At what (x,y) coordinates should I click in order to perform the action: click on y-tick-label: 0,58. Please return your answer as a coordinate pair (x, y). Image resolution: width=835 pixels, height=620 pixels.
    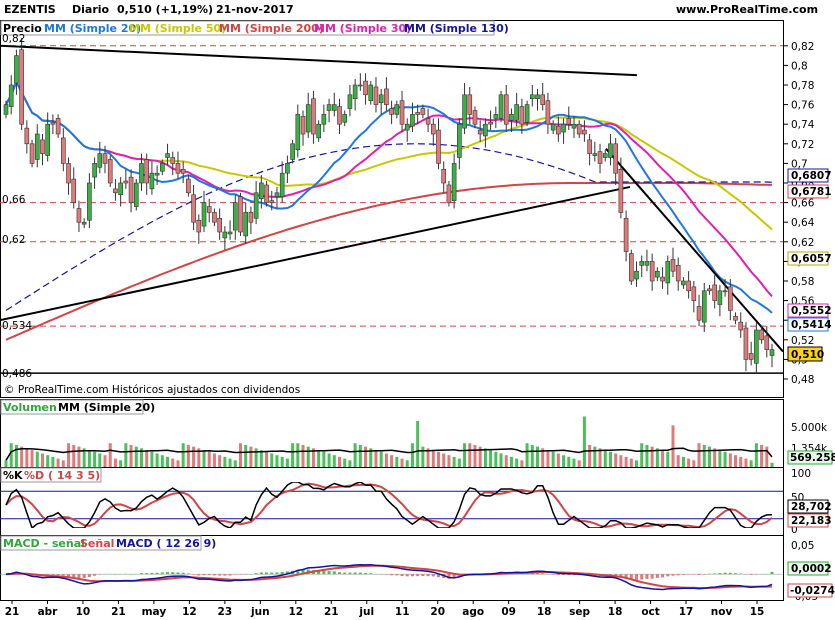
    Looking at the image, I should click on (802, 282).